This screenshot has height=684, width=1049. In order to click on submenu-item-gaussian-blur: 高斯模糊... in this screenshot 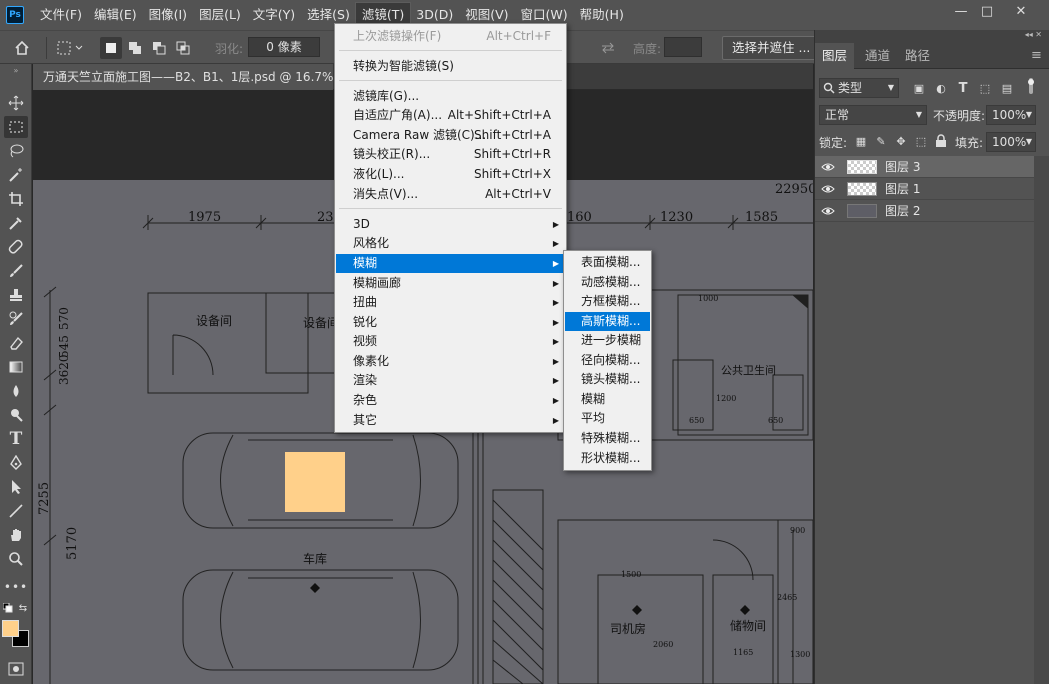, I will do `click(607, 321)`.